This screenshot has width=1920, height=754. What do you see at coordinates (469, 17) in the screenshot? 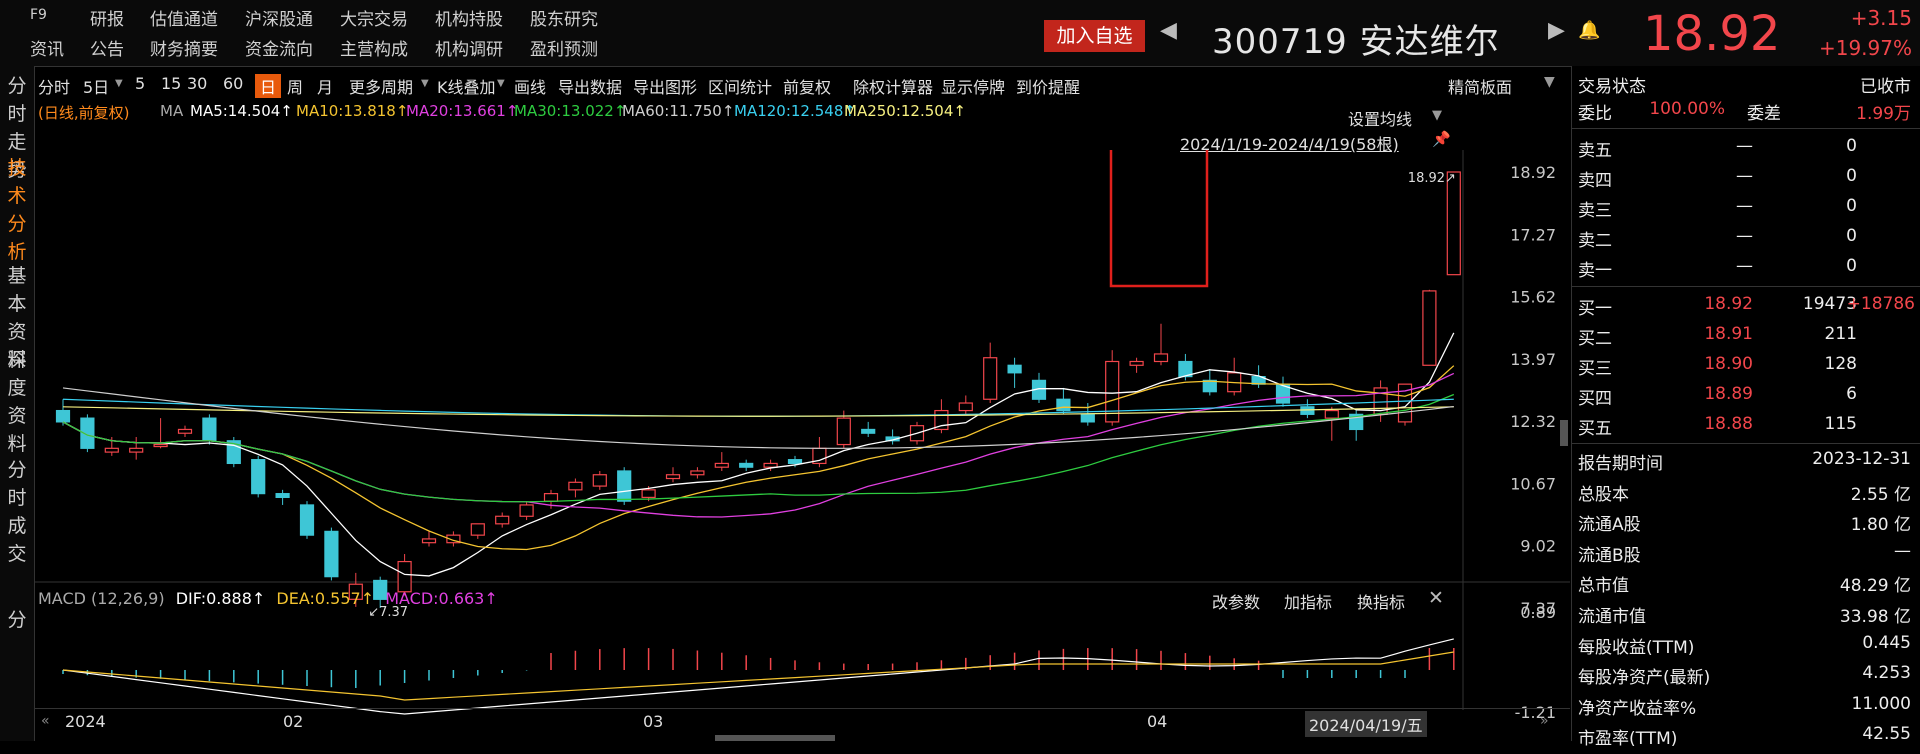
I see `nav-row1-item-5: 机构持股` at bounding box center [469, 17].